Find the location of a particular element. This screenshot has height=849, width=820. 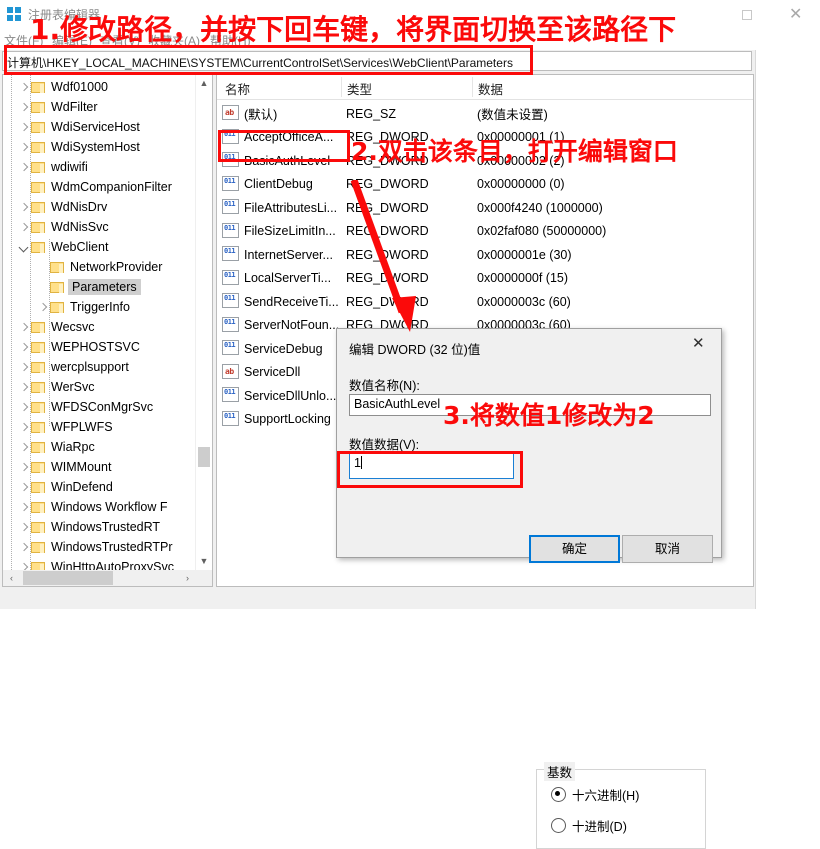

tree-item-wdisystemhost: WdiSystemHost is located at coordinates (107, 147).